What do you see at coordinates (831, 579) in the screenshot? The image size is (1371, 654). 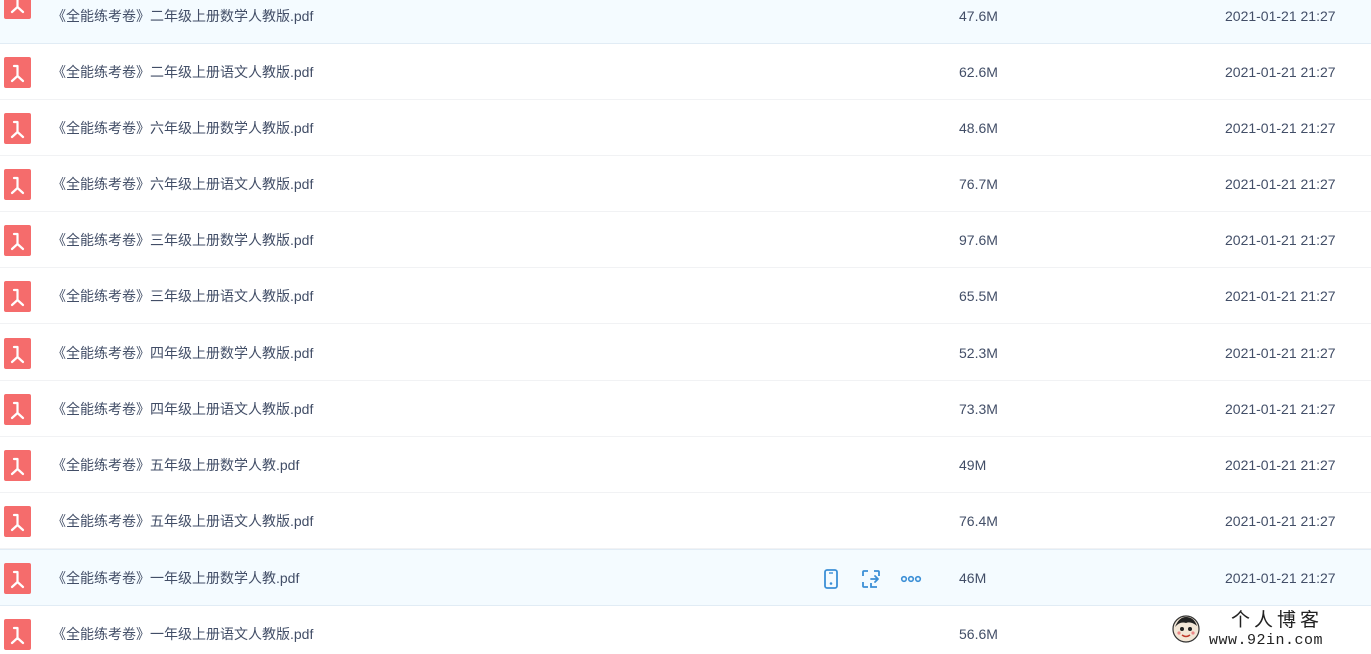 I see `phone-icon` at bounding box center [831, 579].